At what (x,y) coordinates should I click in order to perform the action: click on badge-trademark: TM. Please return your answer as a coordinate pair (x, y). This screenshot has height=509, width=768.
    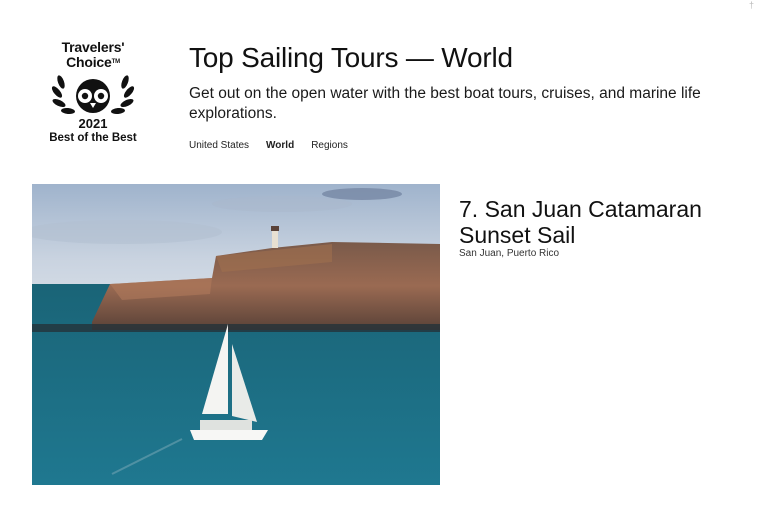
    Looking at the image, I should click on (115, 62).